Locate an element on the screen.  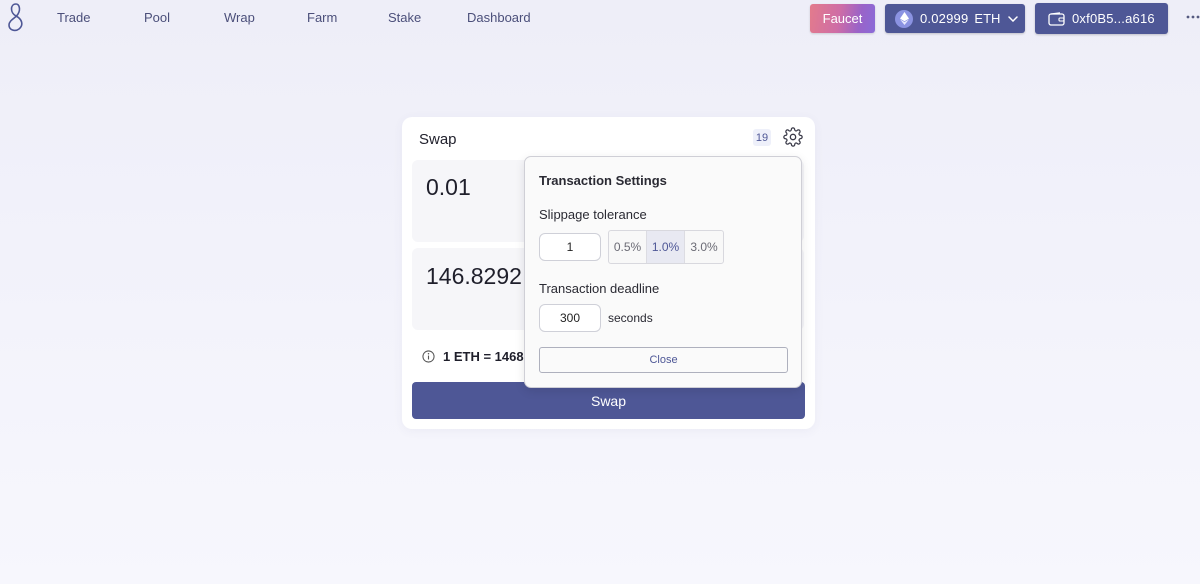
swap-button-label: Swap is located at coordinates (608, 400).